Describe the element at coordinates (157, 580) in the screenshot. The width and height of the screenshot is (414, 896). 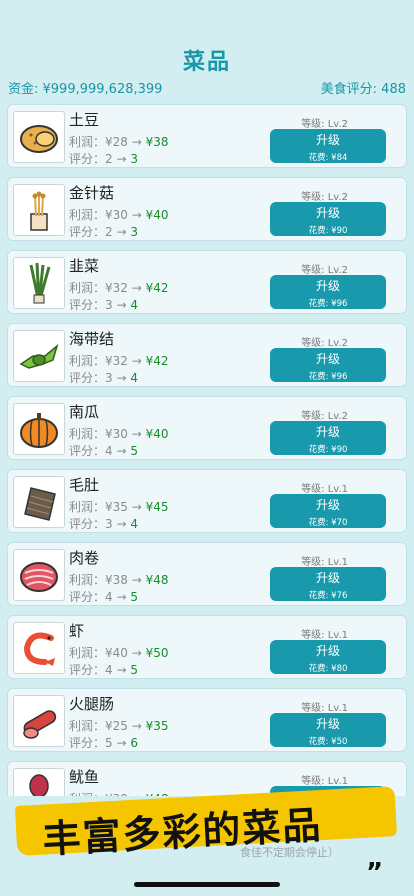
I see `profit-next: ¥48` at that location.